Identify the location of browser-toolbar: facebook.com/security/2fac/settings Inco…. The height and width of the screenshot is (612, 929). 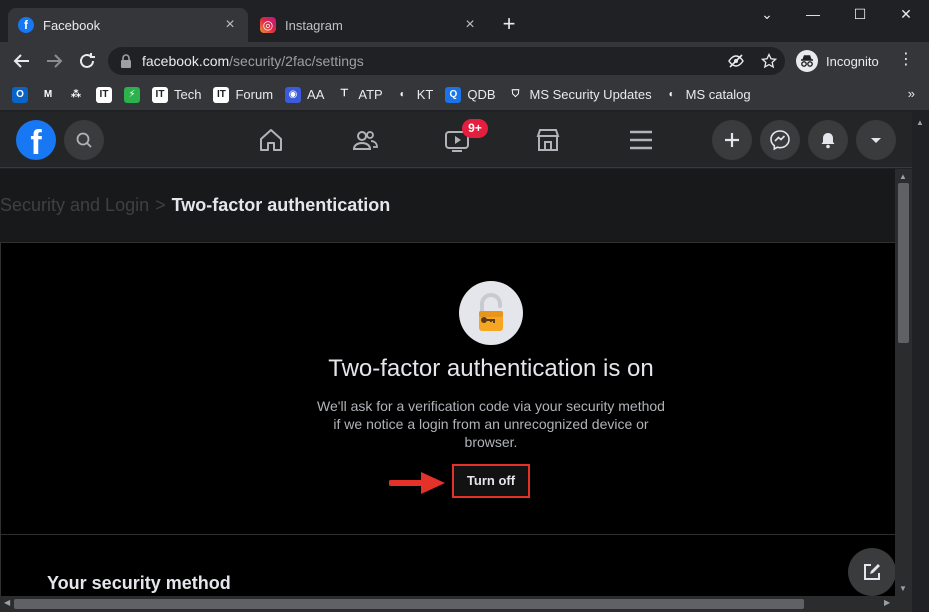
(464, 60).